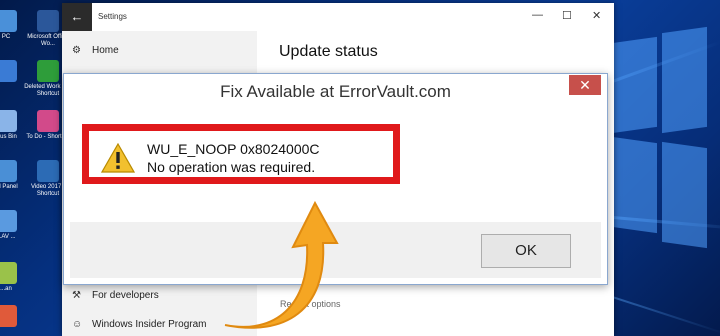 The image size is (720, 336). Describe the element at coordinates (125, 295) in the screenshot. I see `sidebar-item-label: For developers` at that location.